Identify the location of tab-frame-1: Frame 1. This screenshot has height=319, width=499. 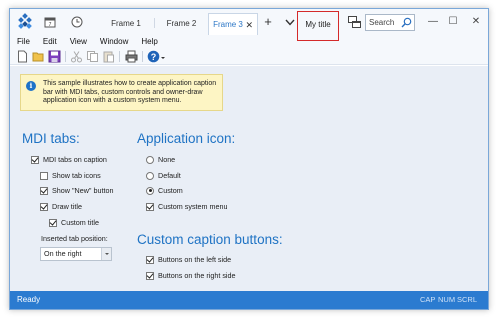
(126, 24).